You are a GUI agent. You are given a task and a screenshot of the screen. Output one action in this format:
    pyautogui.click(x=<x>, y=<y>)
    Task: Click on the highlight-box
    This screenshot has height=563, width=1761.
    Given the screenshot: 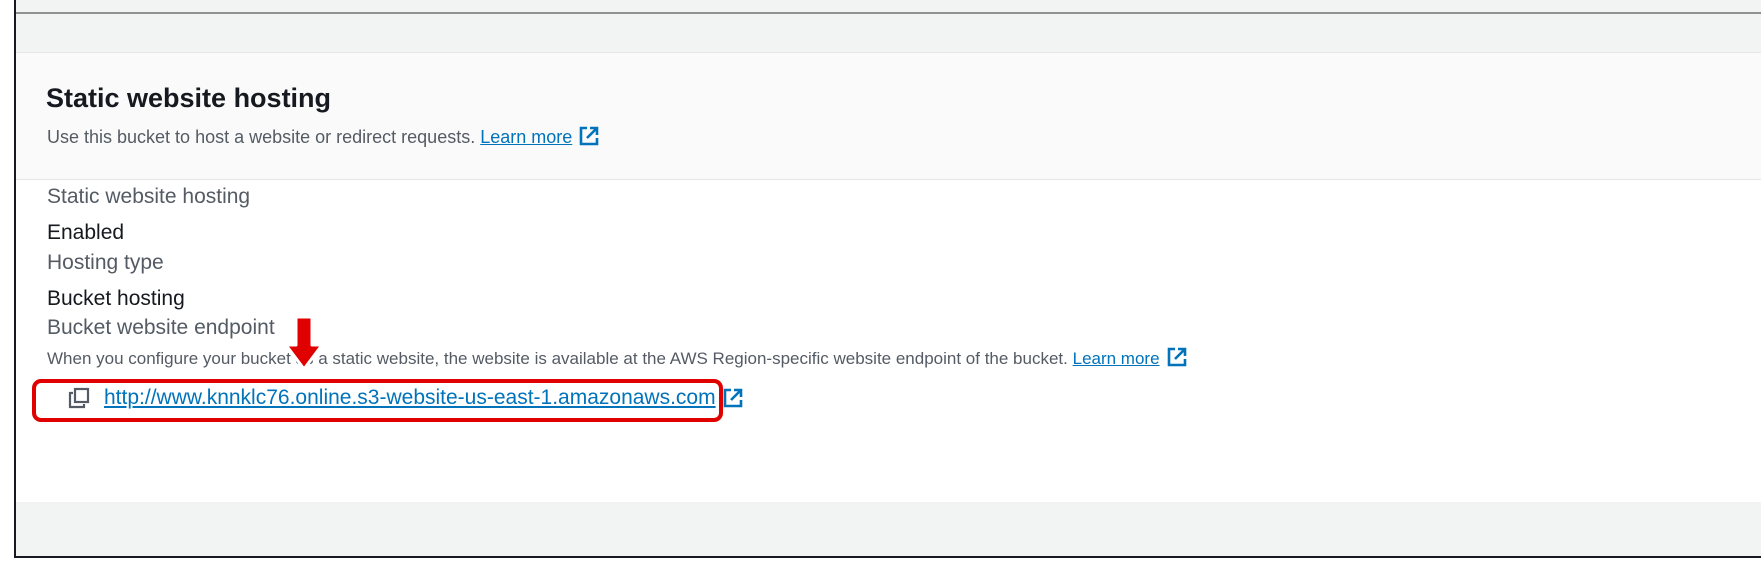 What is the action you would take?
    pyautogui.click(x=377, y=400)
    